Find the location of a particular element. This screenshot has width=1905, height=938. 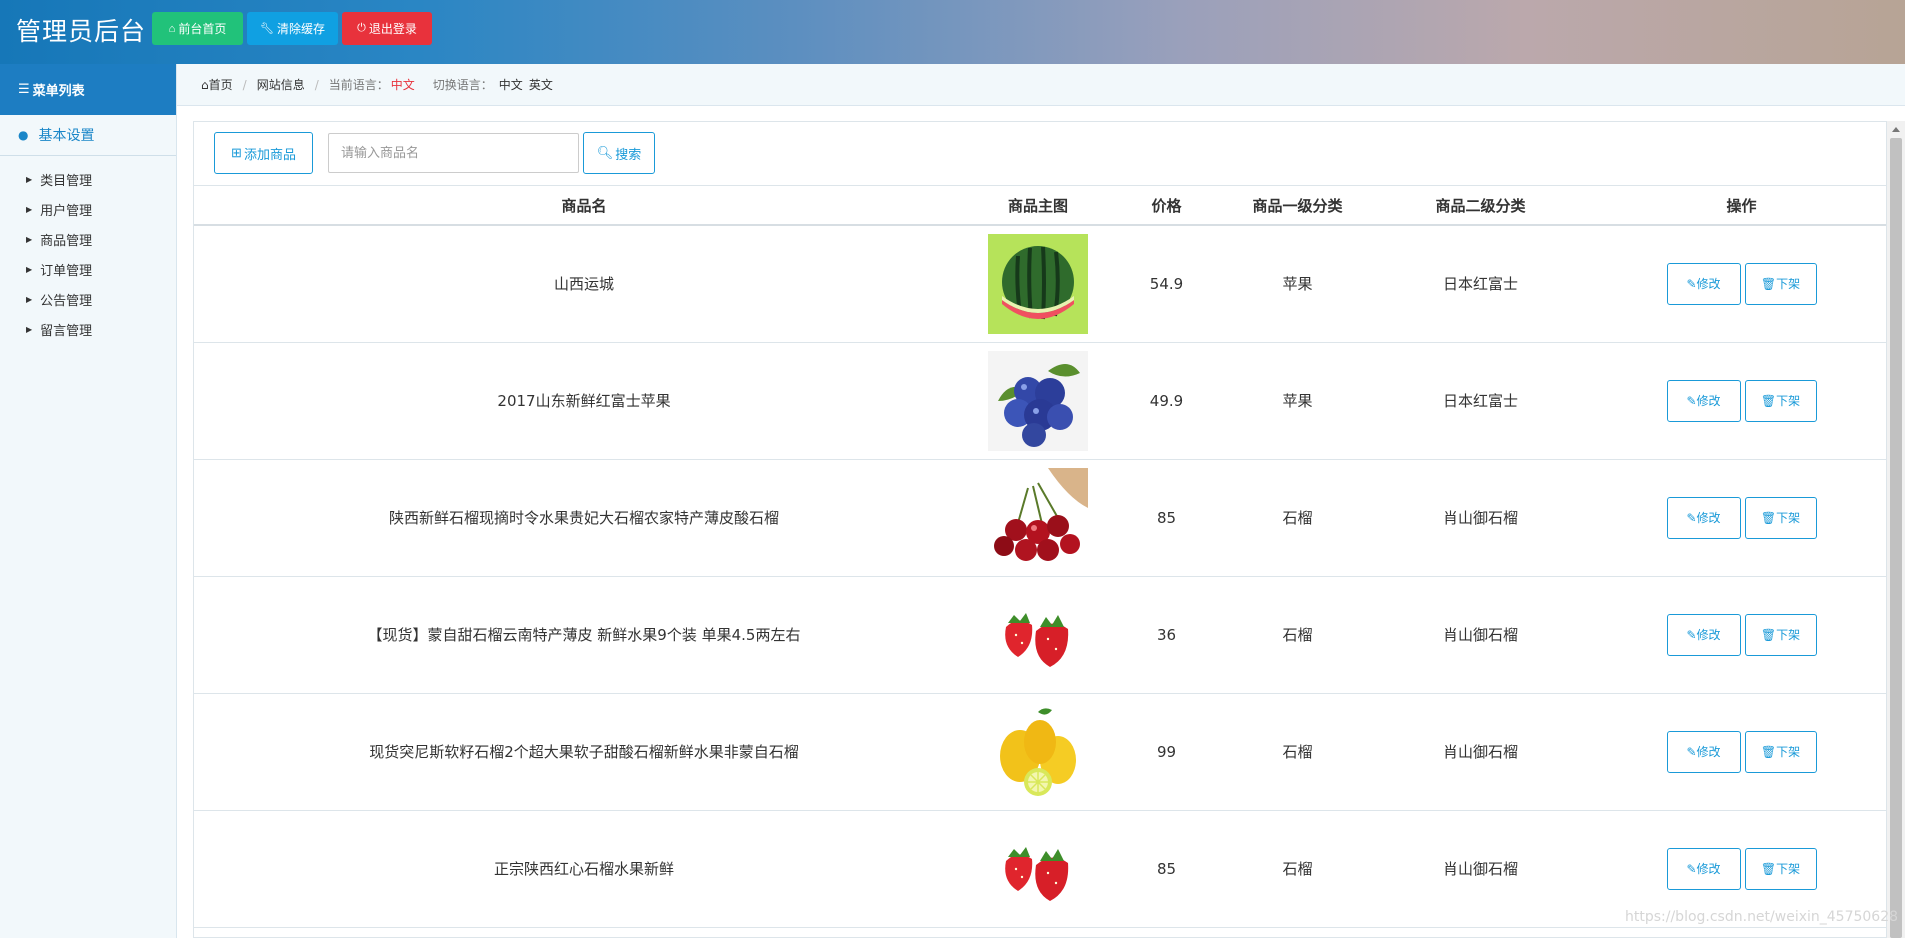

top-header: 管理员后台 ⌂ 前台首页 🔧︎ 清除缓存 ⏻ 退出登录 is located at coordinates (952, 32).